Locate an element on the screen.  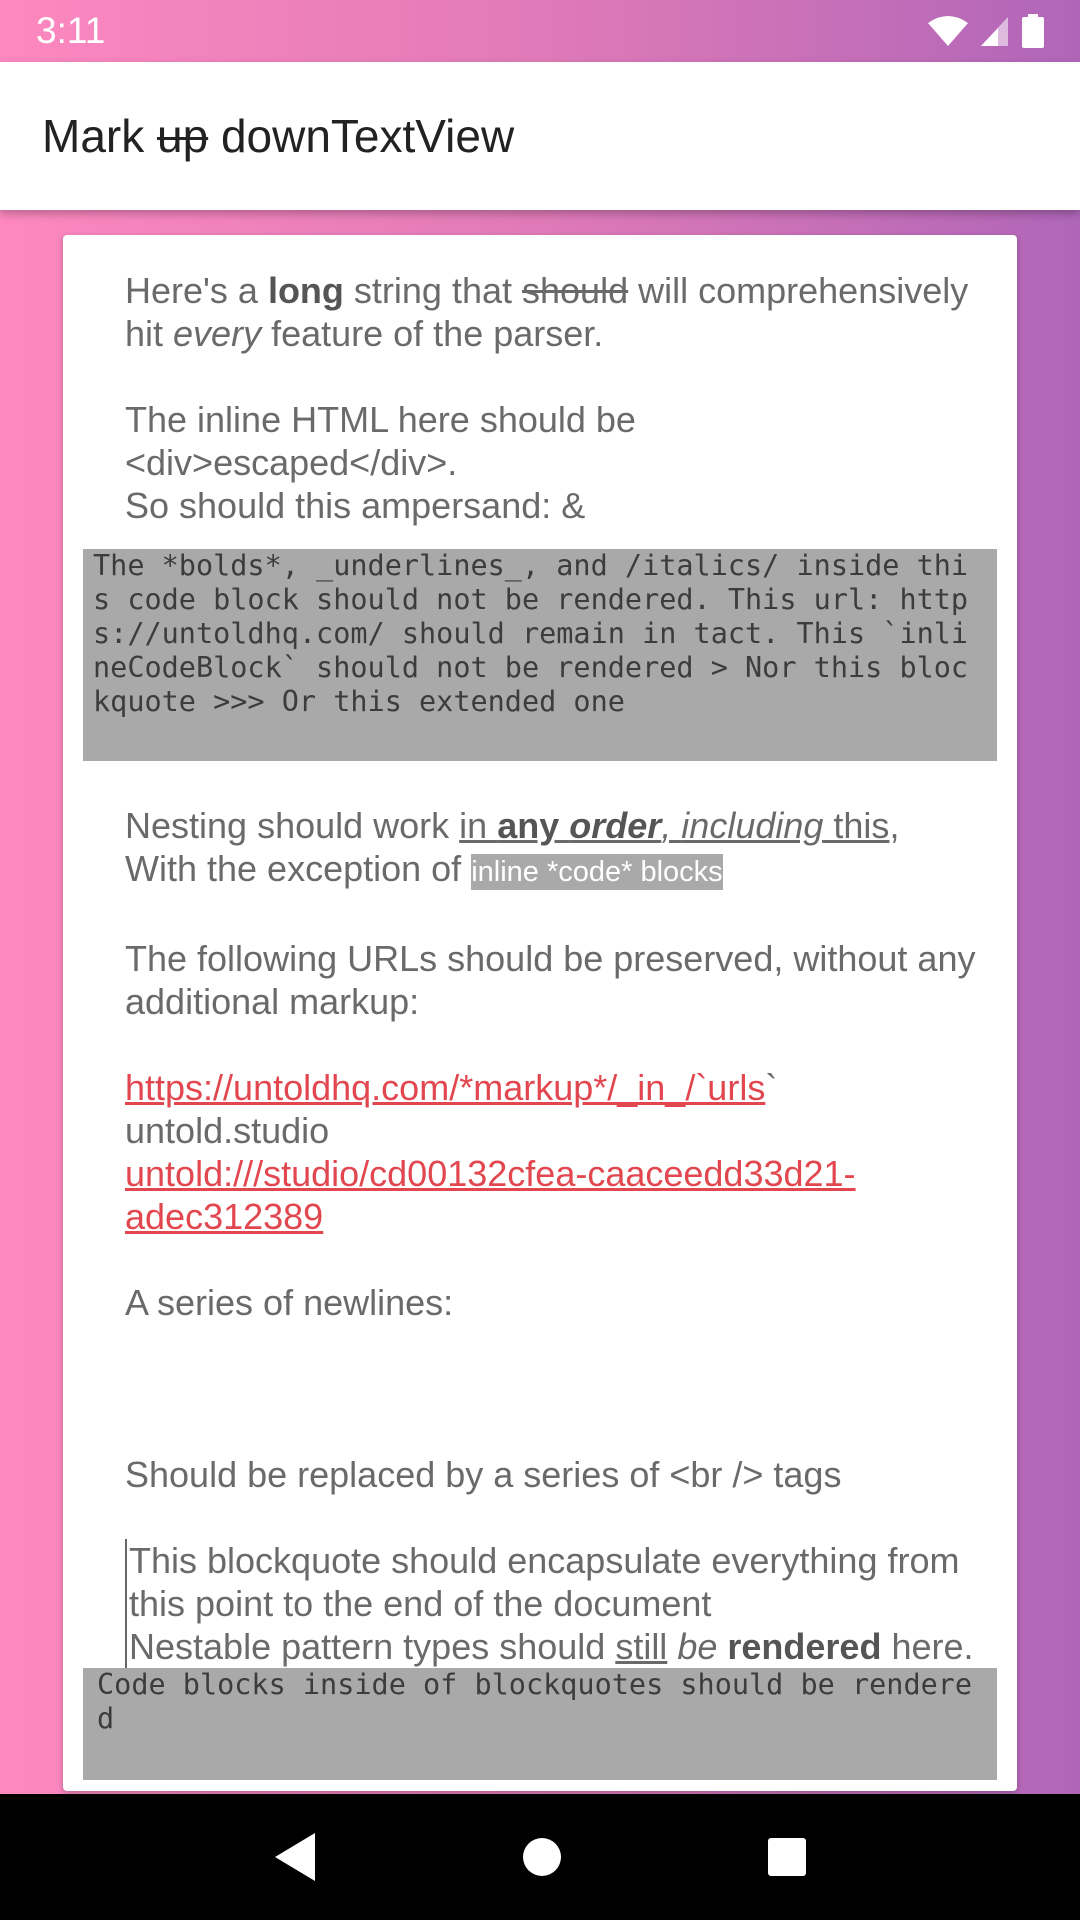
strikethrough-text: should is located at coordinates (575, 290).